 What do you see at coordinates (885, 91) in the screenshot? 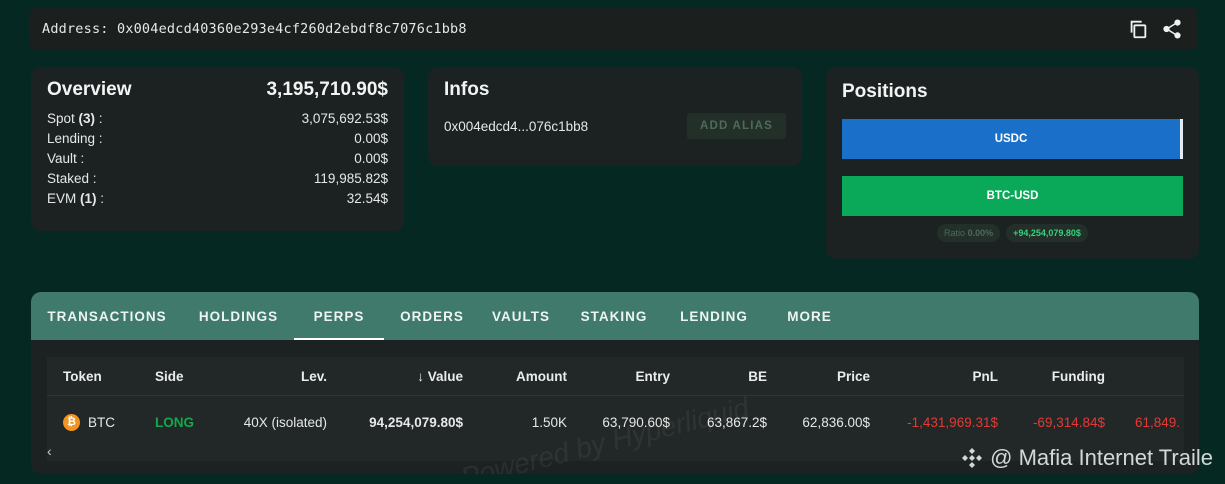
I see `positions-title: Positions` at bounding box center [885, 91].